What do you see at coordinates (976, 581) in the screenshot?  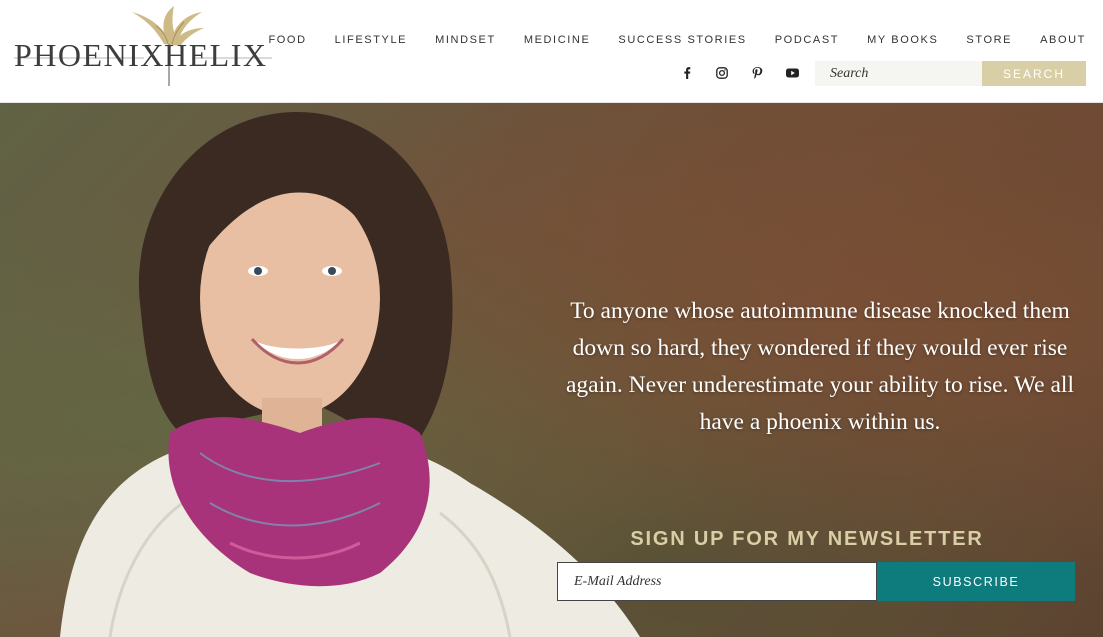 I see `subscribe-button: SUBSCRIBE` at bounding box center [976, 581].